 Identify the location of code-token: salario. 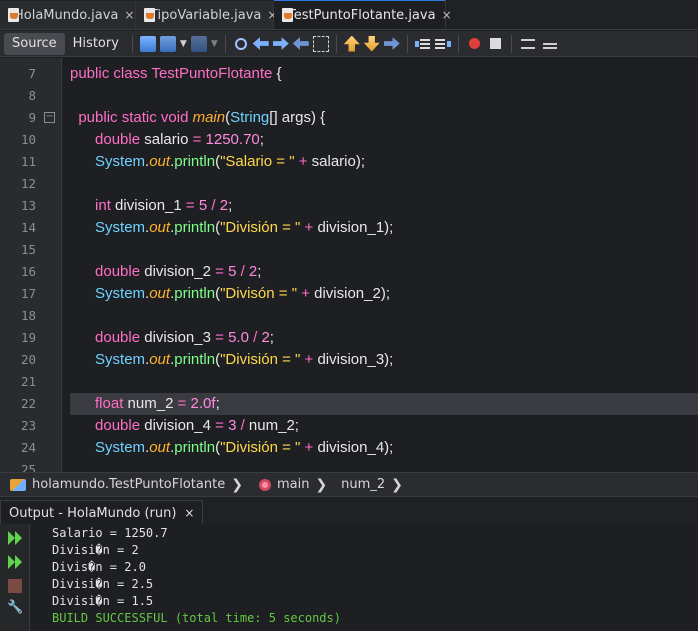
(168, 139).